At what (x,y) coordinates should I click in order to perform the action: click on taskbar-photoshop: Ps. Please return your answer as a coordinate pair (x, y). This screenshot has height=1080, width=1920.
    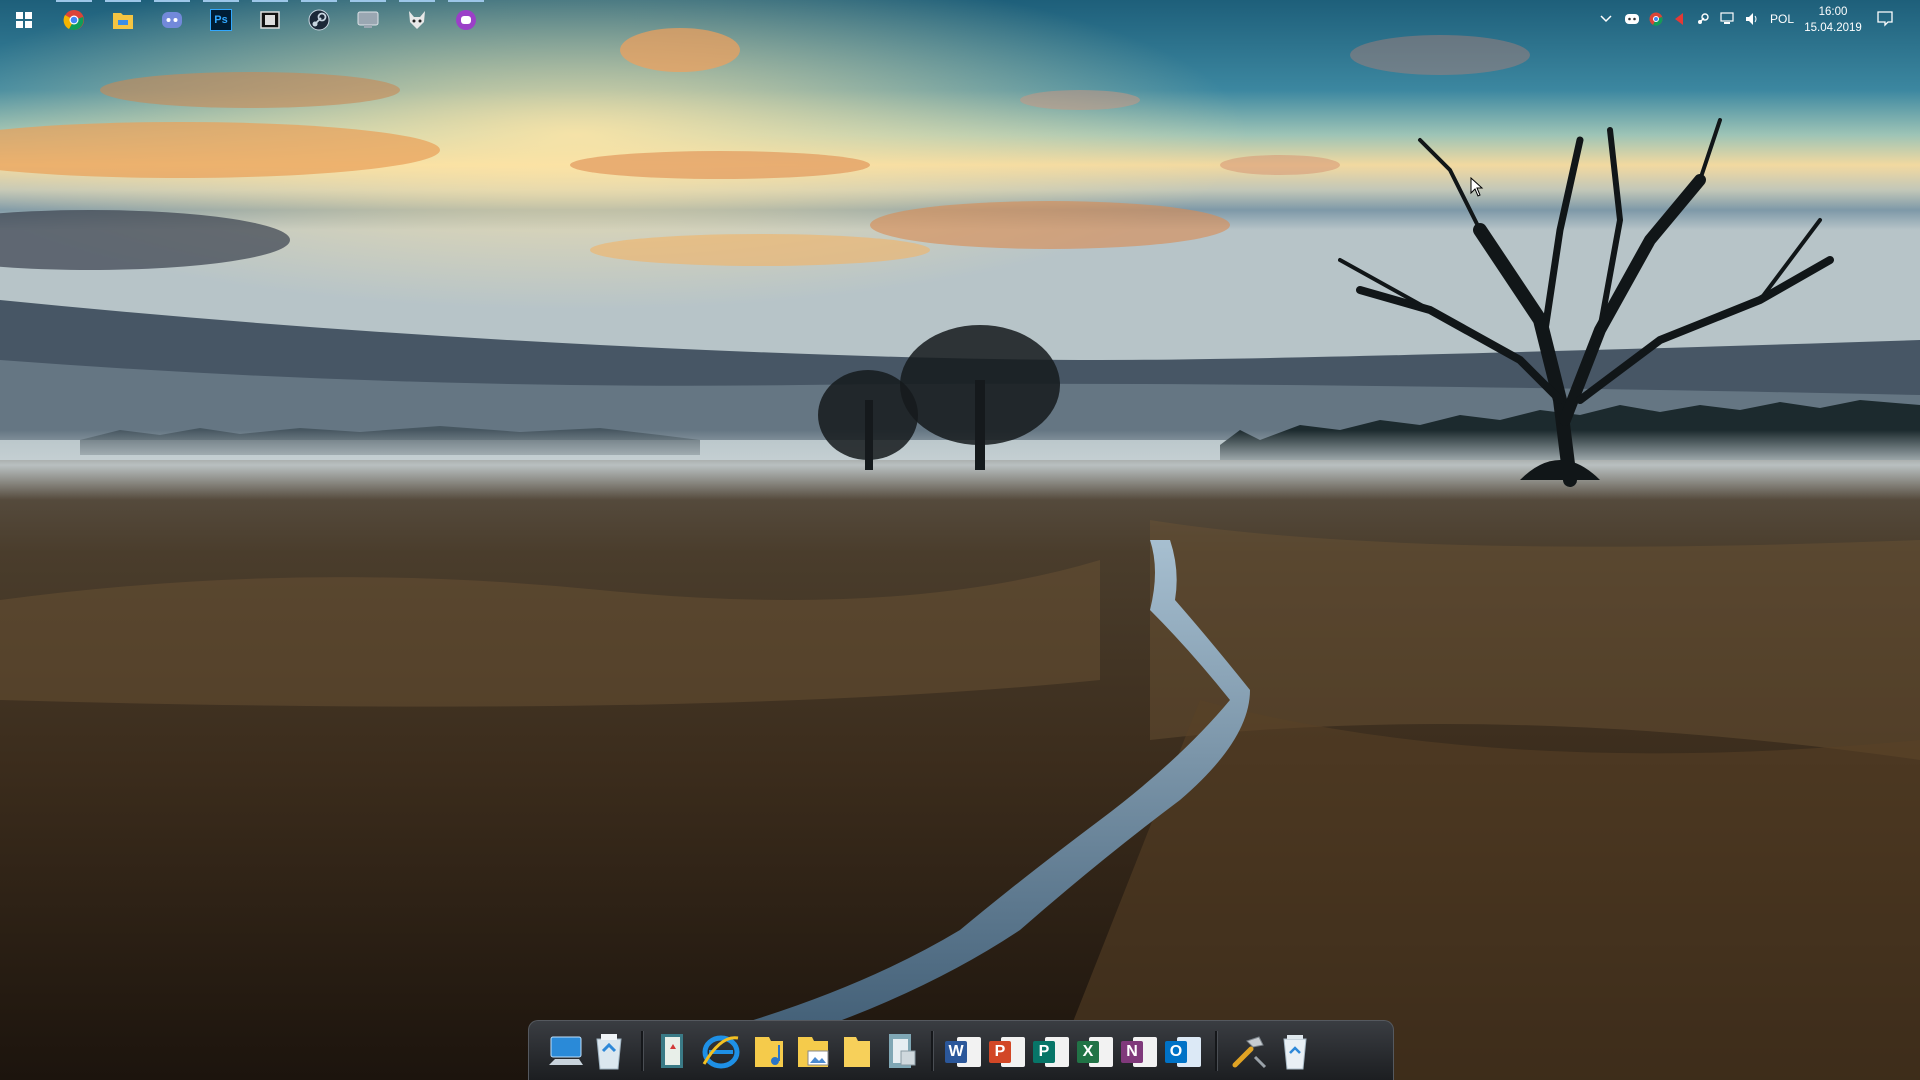
    Looking at the image, I should click on (221, 20).